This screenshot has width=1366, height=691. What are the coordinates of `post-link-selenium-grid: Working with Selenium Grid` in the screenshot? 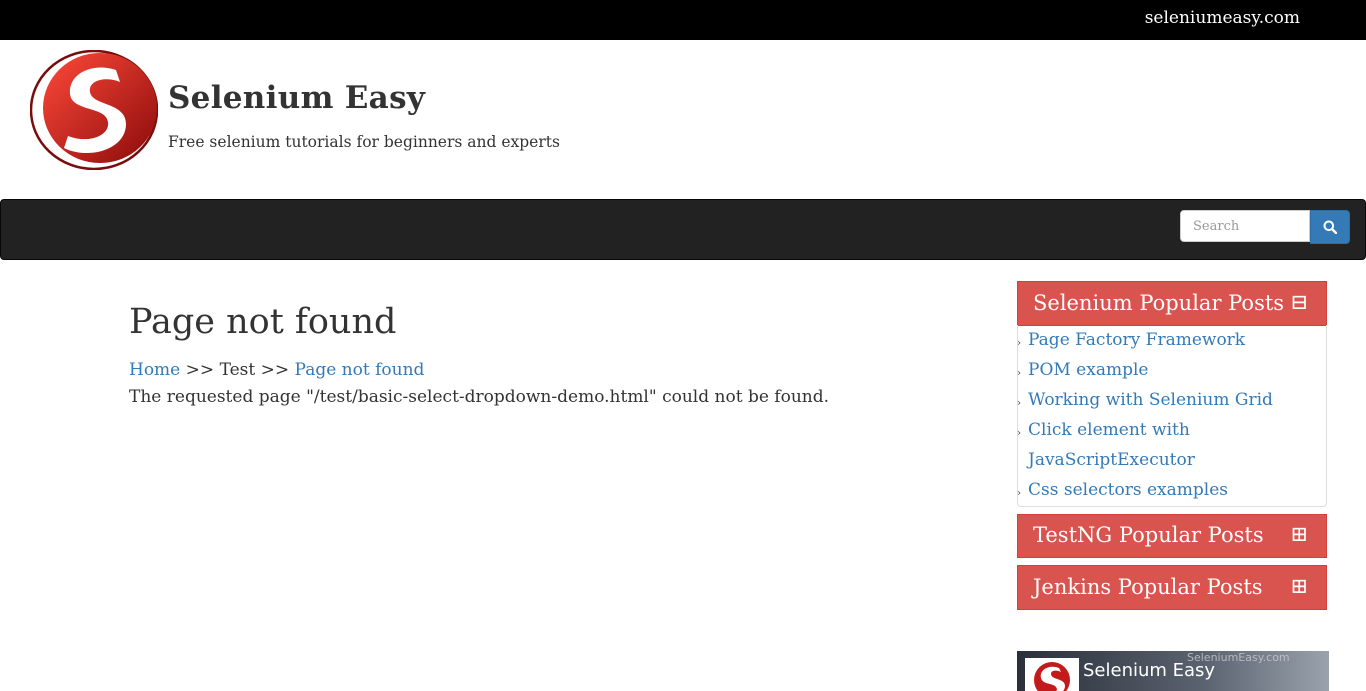 It's located at (1150, 400).